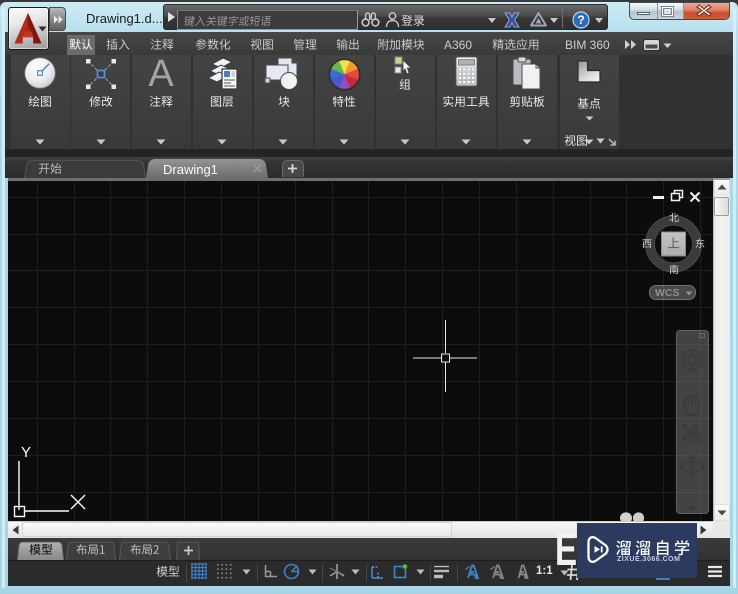 The width and height of the screenshot is (738, 594). I want to click on svg-text: Y, so click(26, 452).